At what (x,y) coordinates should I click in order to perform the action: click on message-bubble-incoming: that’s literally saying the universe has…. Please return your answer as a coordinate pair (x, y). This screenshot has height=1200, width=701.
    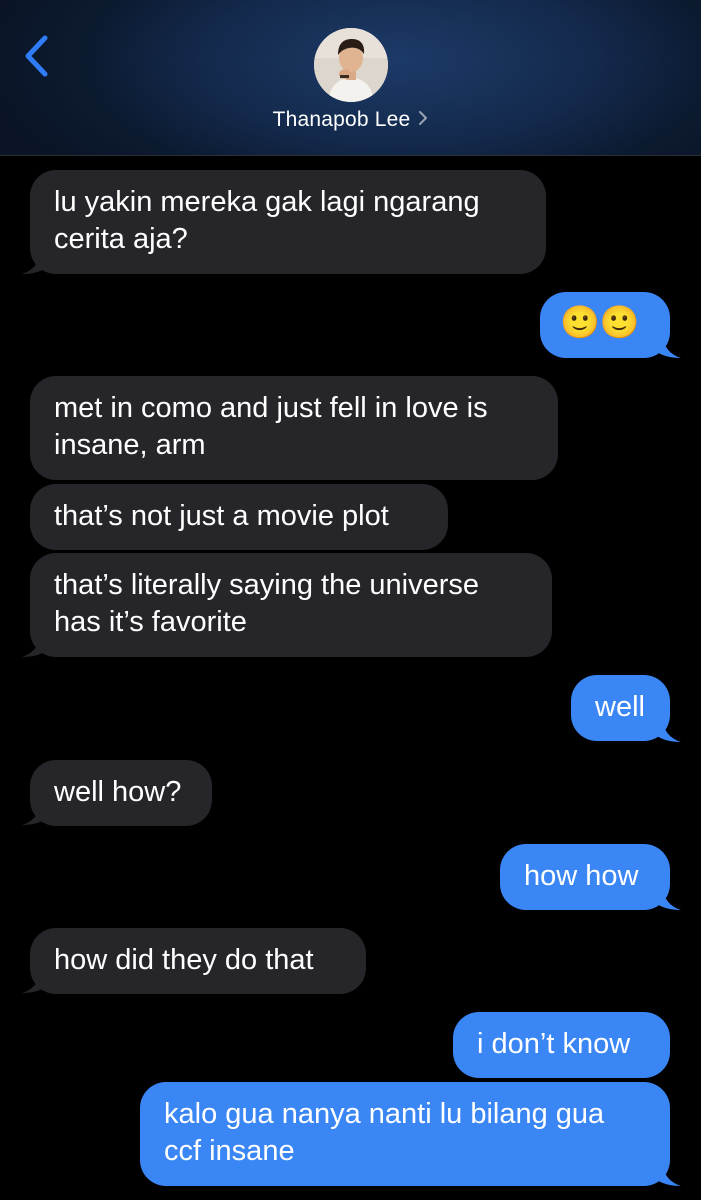
    Looking at the image, I should click on (291, 605).